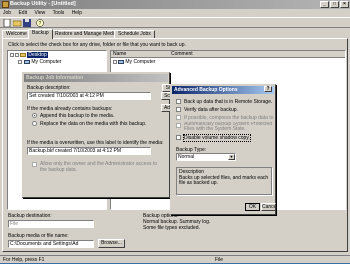  I want to click on system-protected-checkbox, so click(178, 125).